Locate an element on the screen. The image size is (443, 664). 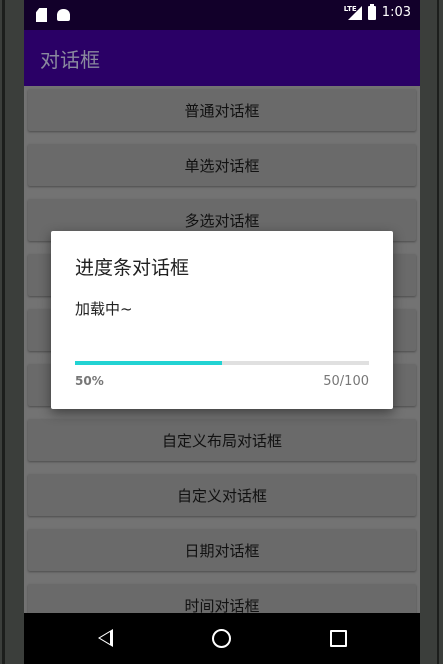
status-time: 1:03 is located at coordinates (396, 12).